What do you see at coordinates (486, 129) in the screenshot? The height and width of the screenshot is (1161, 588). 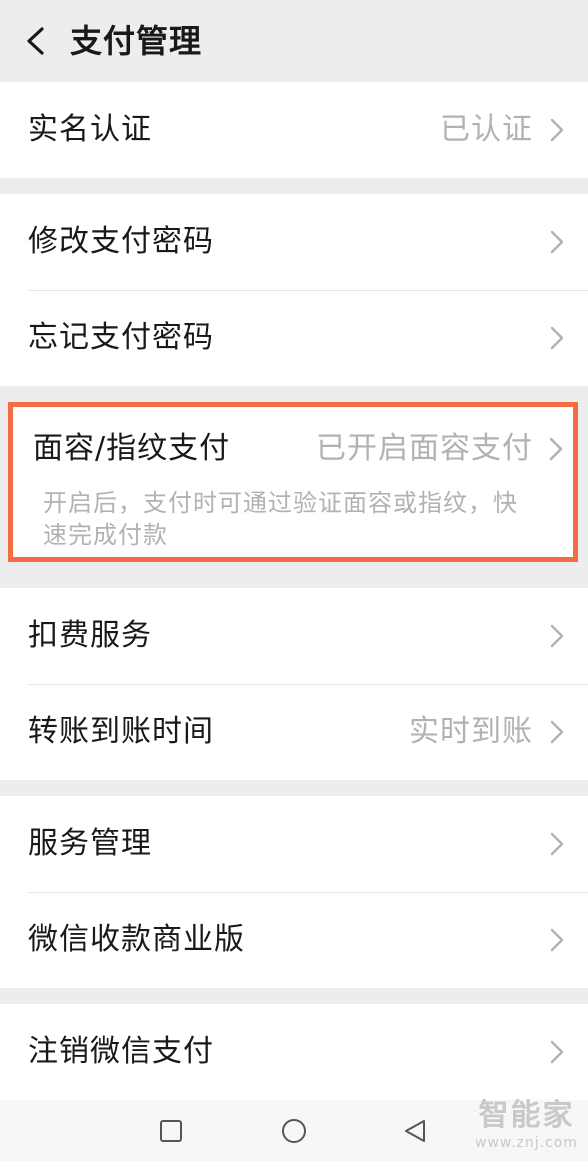 I see `real-name-verify-status: 已认证` at bounding box center [486, 129].